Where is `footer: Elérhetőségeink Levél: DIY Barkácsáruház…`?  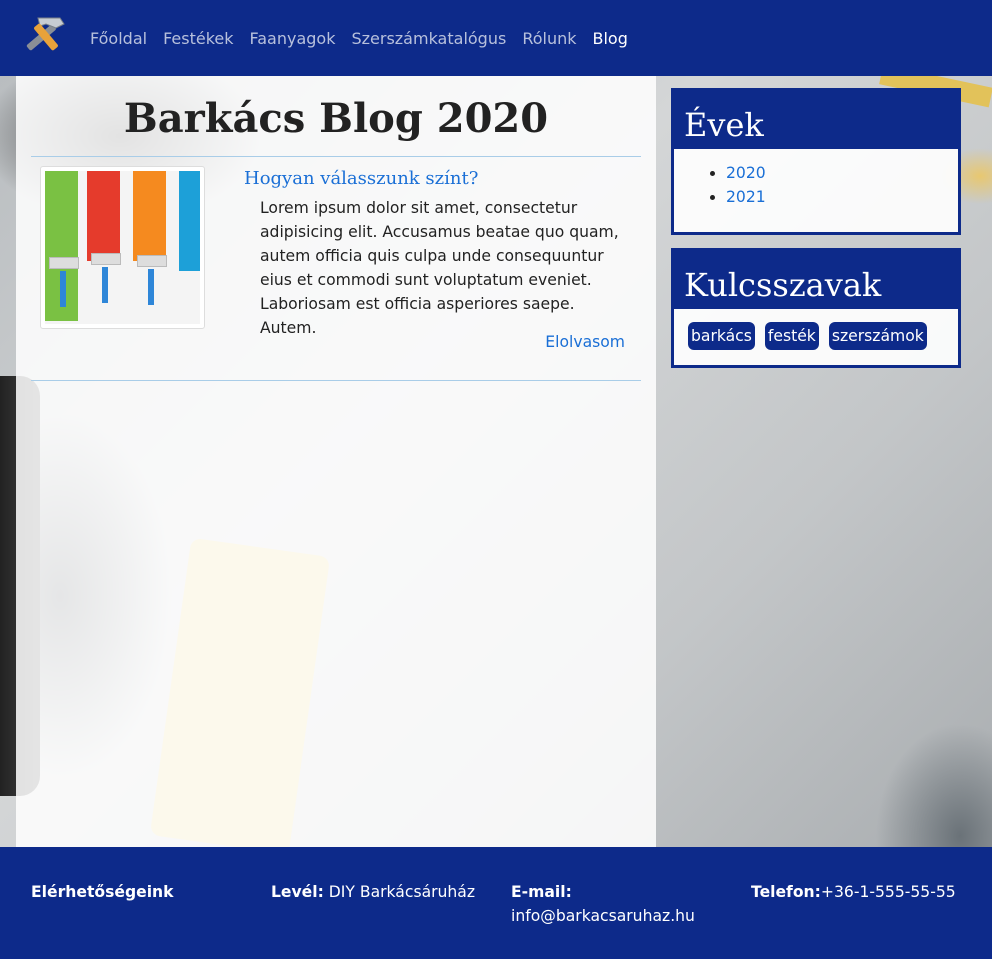 footer: Elérhetőségeink Levél: DIY Barkácsáruház… is located at coordinates (496, 903).